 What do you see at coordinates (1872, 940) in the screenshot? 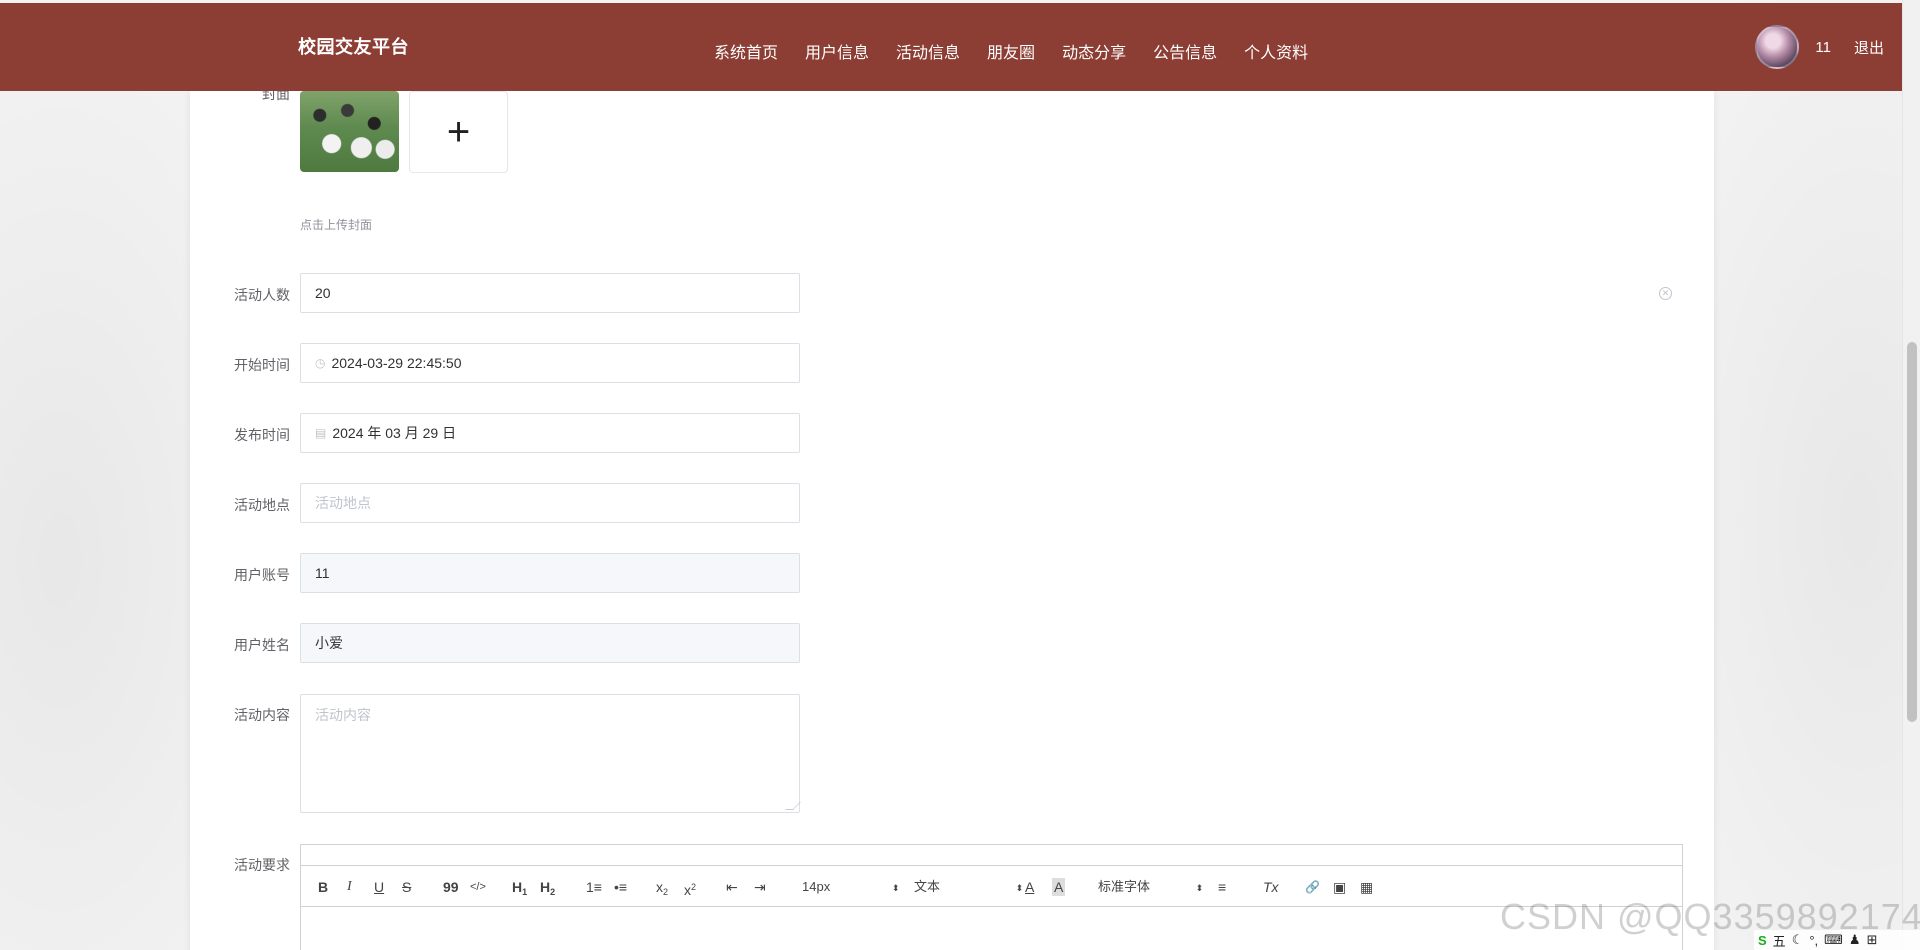
I see `apps-icon: ⊞` at bounding box center [1872, 940].